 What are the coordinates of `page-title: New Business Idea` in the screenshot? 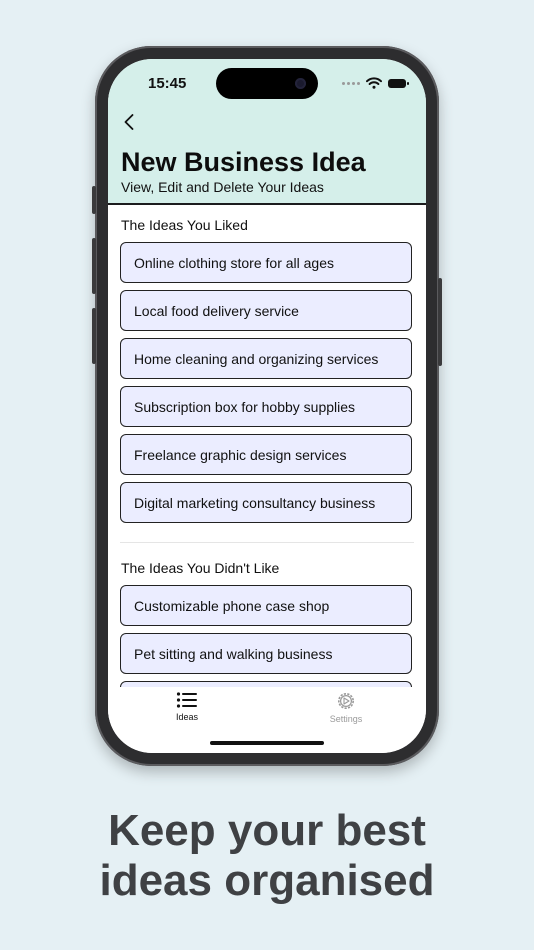 It's located at (243, 162).